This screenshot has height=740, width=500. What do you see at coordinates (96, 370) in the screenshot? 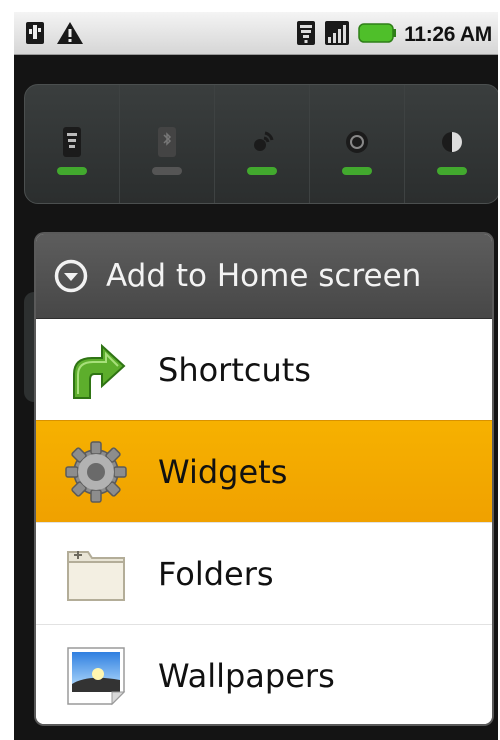
I see `shortcut-arrow-icon` at bounding box center [96, 370].